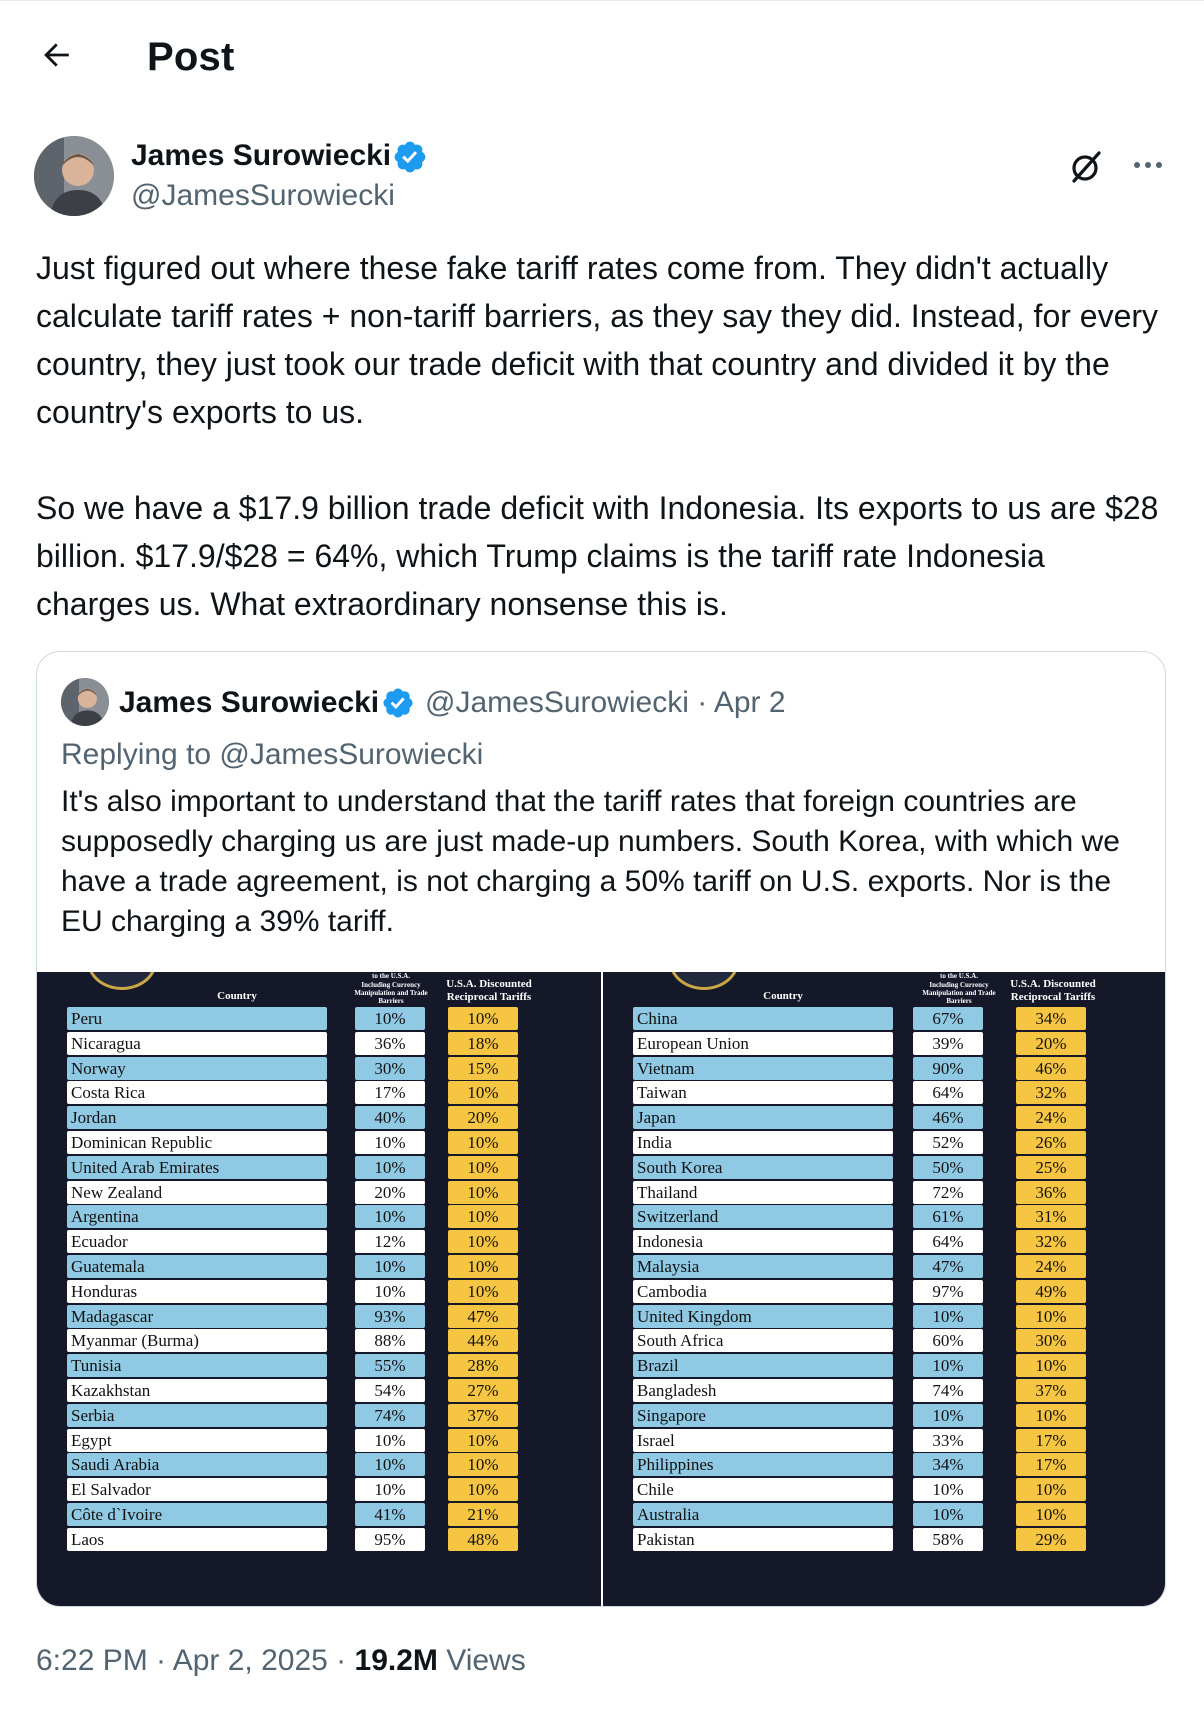 This screenshot has width=1204, height=1710. Describe the element at coordinates (1148, 165) in the screenshot. I see `more-options-button` at that location.